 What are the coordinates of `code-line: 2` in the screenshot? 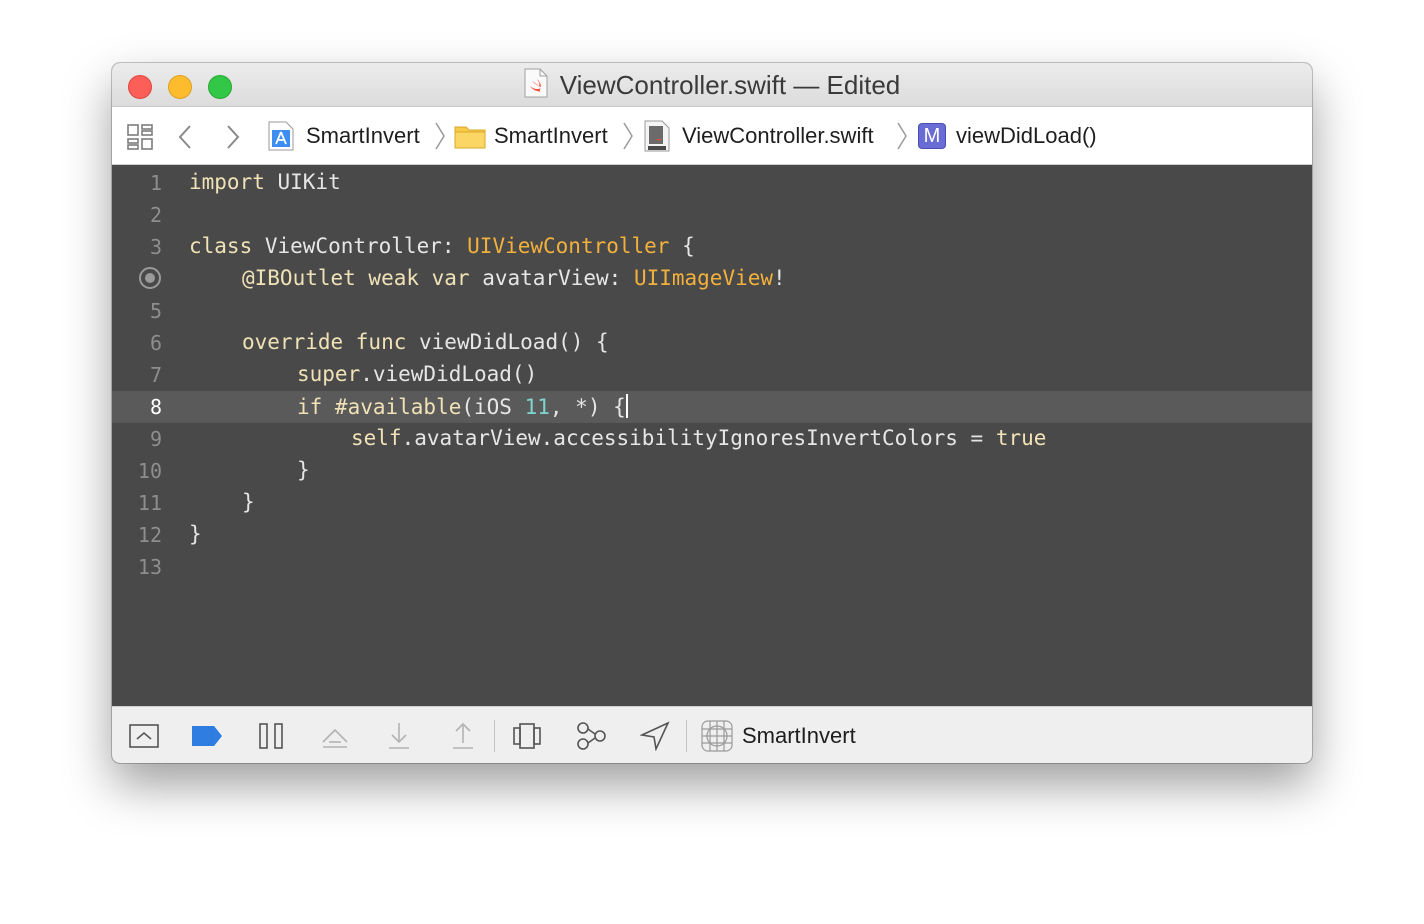 It's located at (712, 215).